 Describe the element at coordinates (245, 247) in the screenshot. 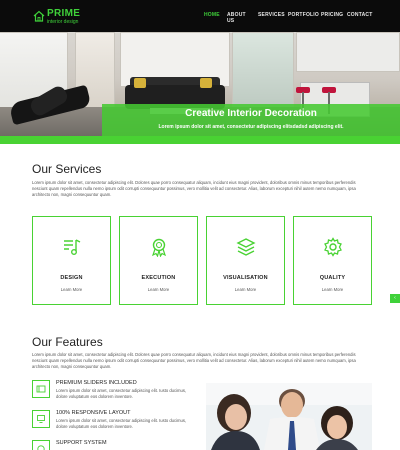

I see `layers-icon` at that location.